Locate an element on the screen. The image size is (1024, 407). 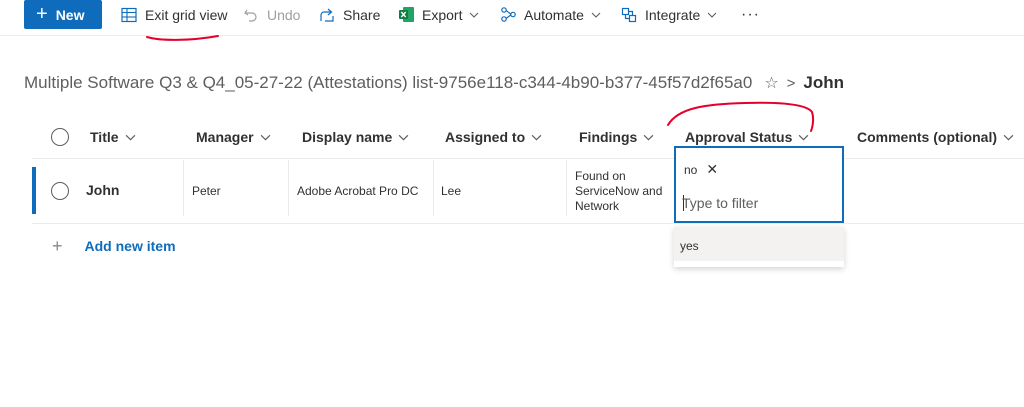
automate-button: Automate is located at coordinates (550, 14).